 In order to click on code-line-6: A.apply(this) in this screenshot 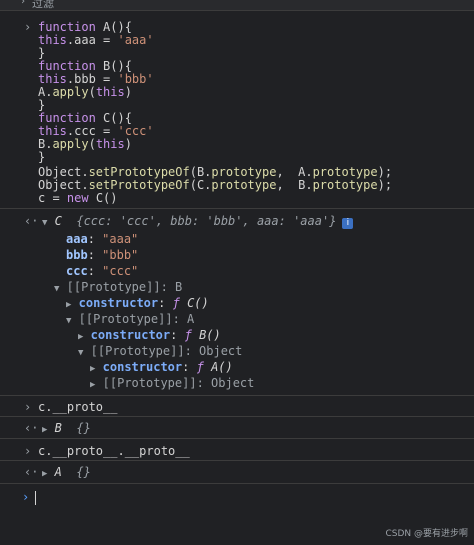, I will do `click(85, 92)`.